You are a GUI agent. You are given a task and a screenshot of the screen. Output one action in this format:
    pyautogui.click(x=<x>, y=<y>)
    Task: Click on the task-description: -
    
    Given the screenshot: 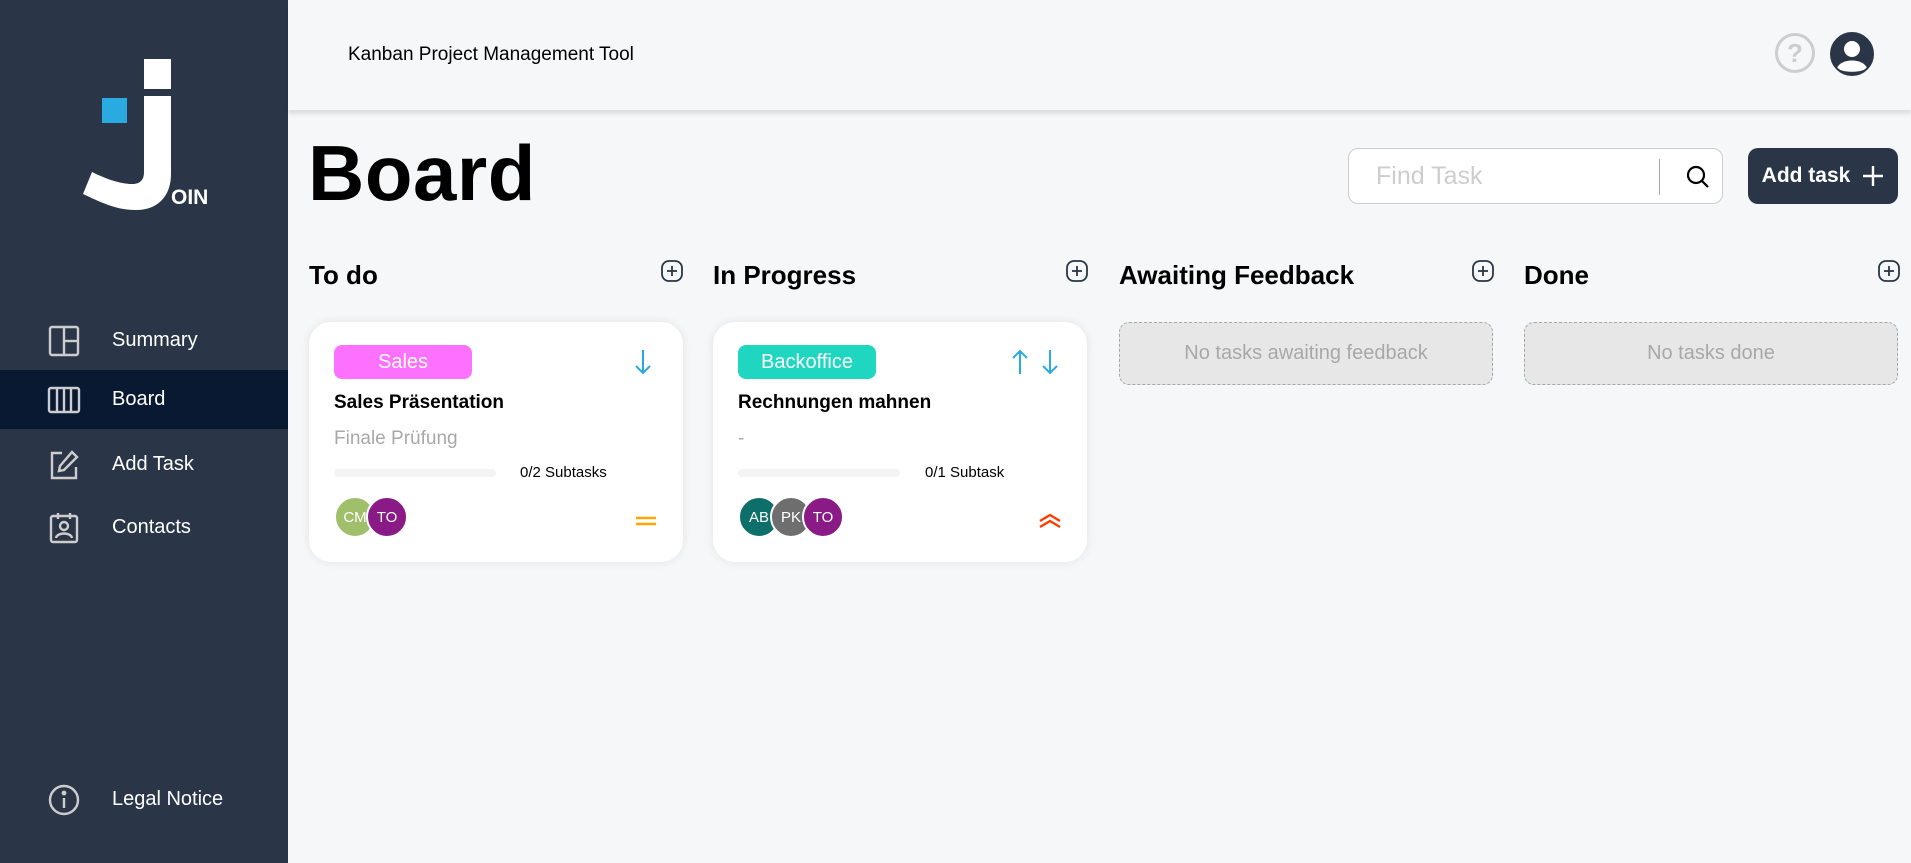 What is the action you would take?
    pyautogui.click(x=741, y=438)
    